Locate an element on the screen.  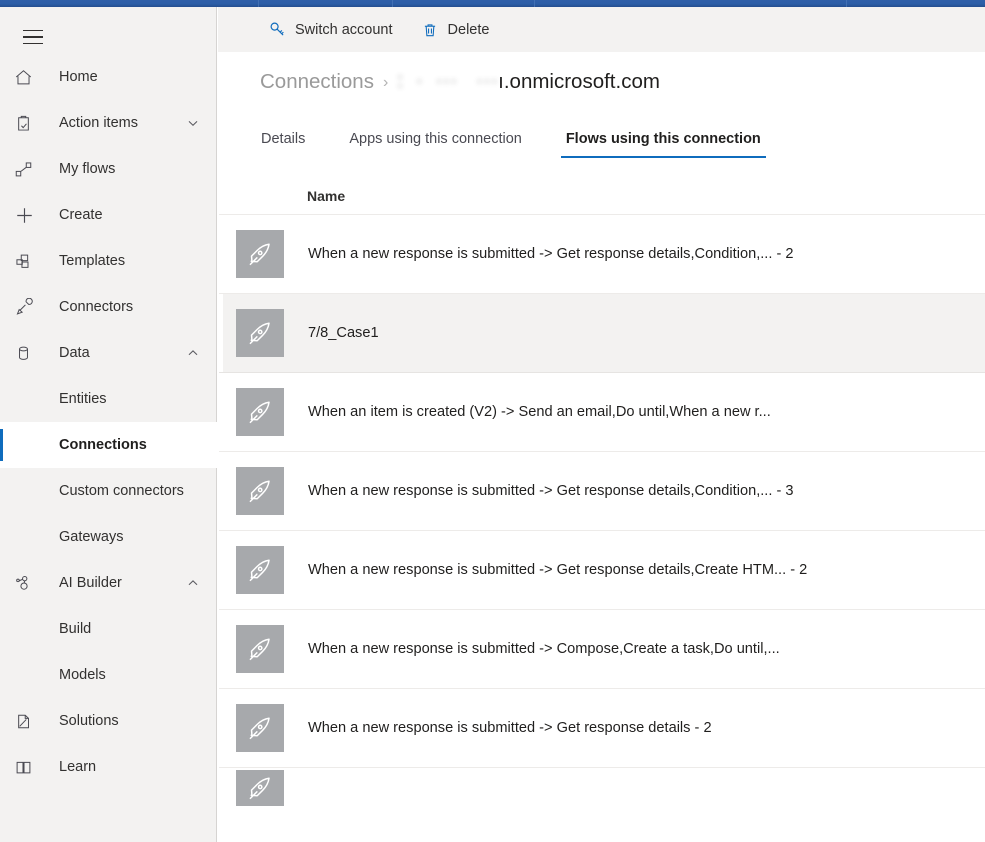
breadcrumb-current-connection: : · ··· ··· ı.onmicrosoft.com is located at coordinates (528, 81).